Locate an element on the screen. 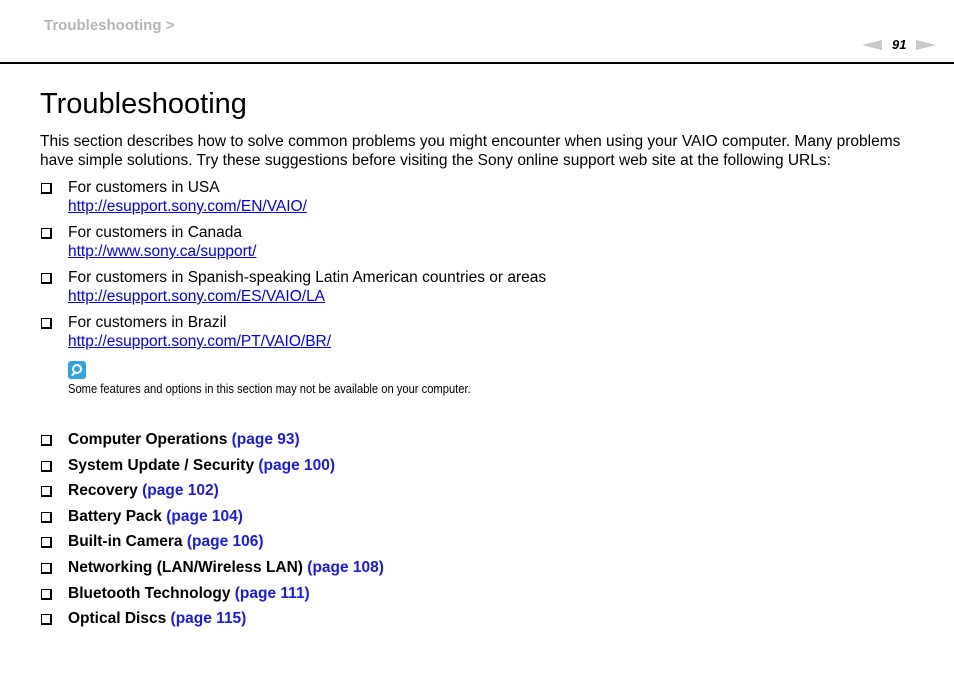  topic-item: Networking (LAN/Wireless LAN) (page 108) is located at coordinates (212, 567).